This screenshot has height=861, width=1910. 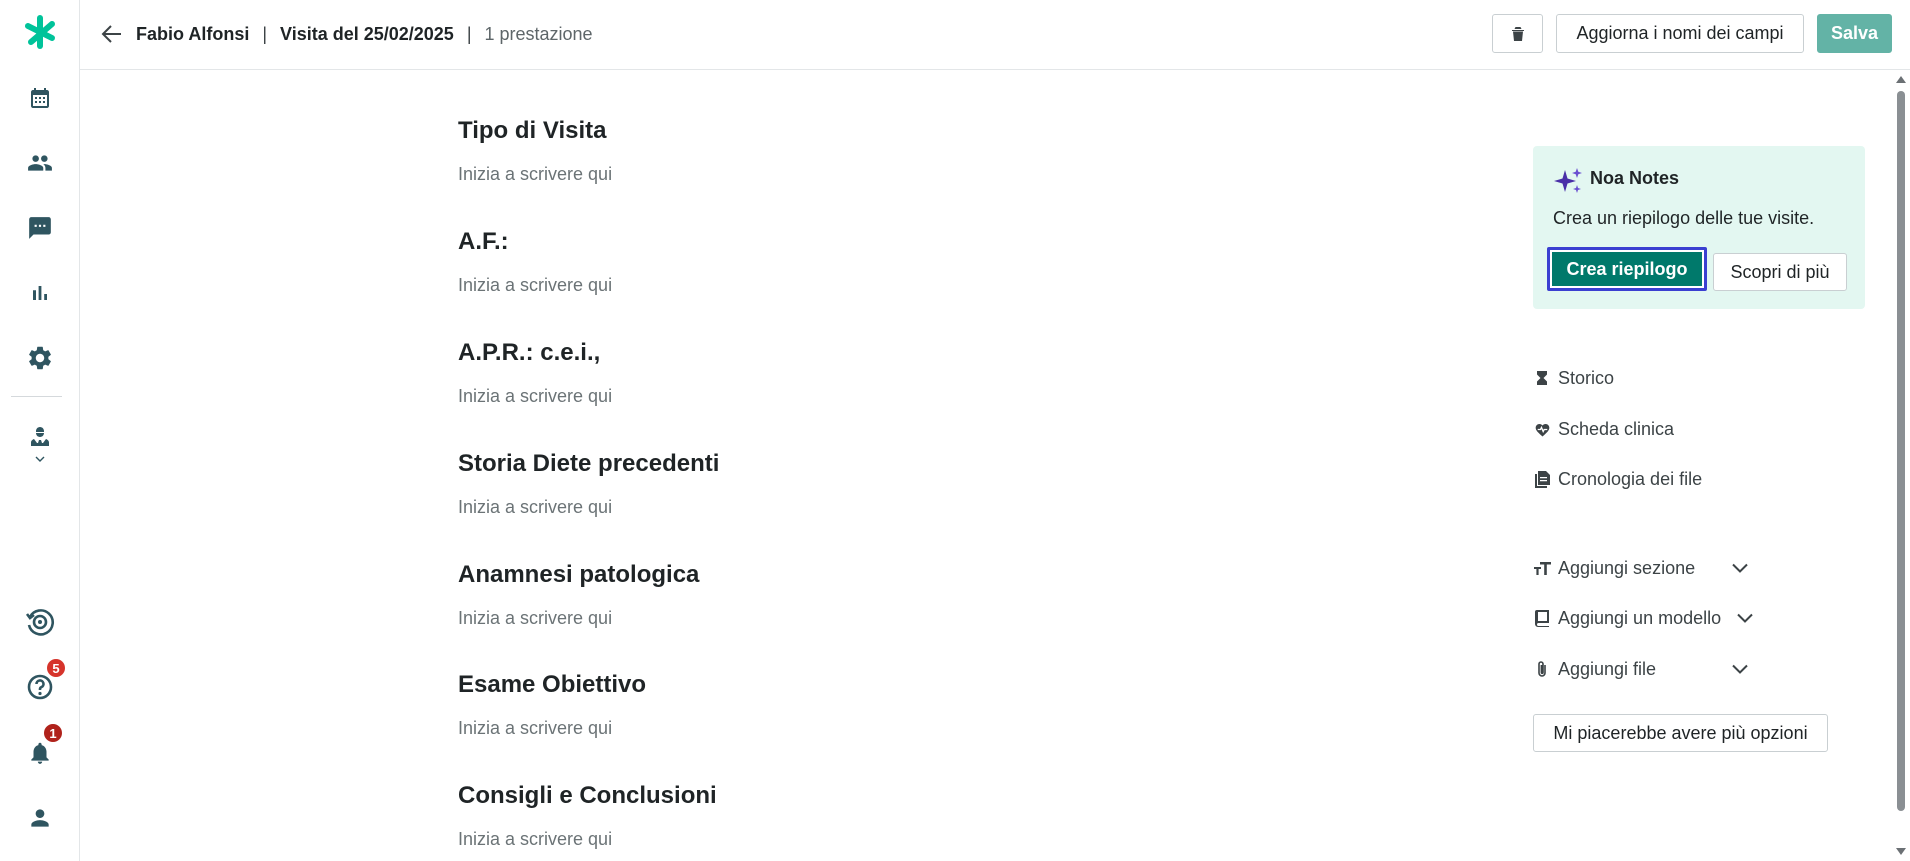 I want to click on hourglass-icon, so click(x=1542, y=378).